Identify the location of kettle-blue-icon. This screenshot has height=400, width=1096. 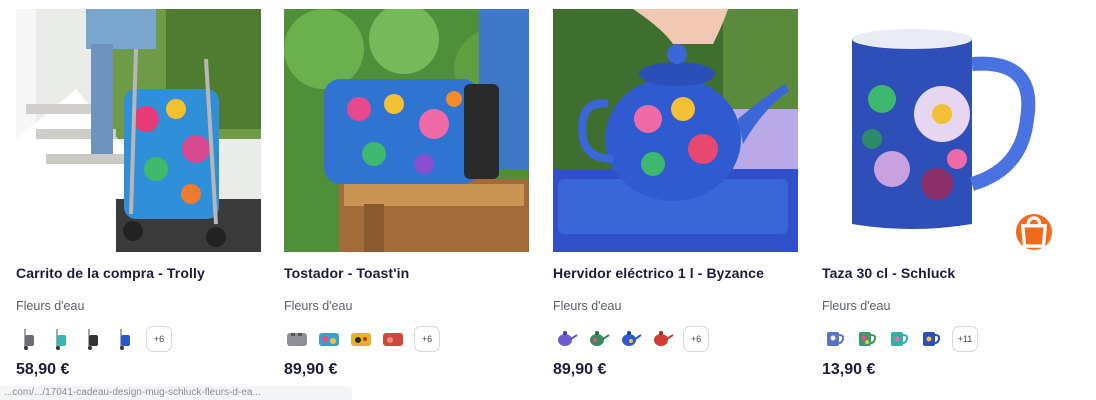
(630, 339).